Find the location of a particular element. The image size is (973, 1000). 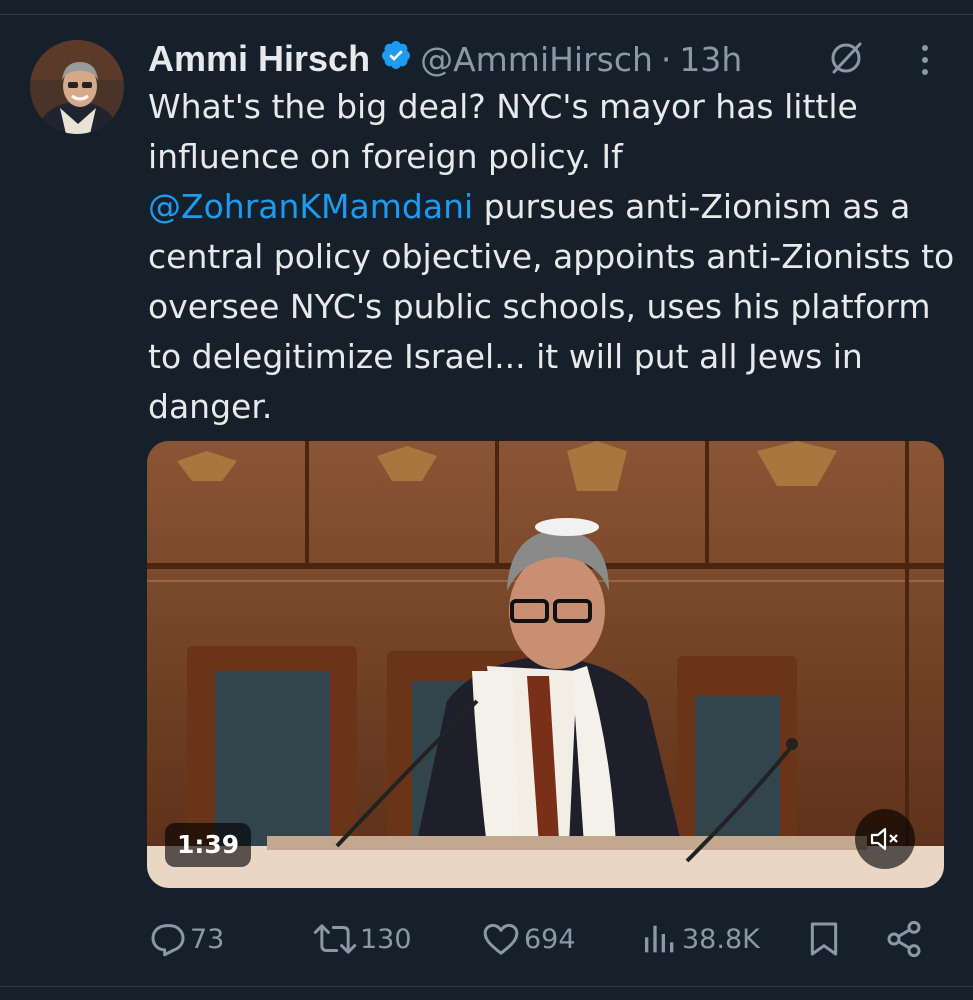

reply-count: 73 is located at coordinates (207, 939).